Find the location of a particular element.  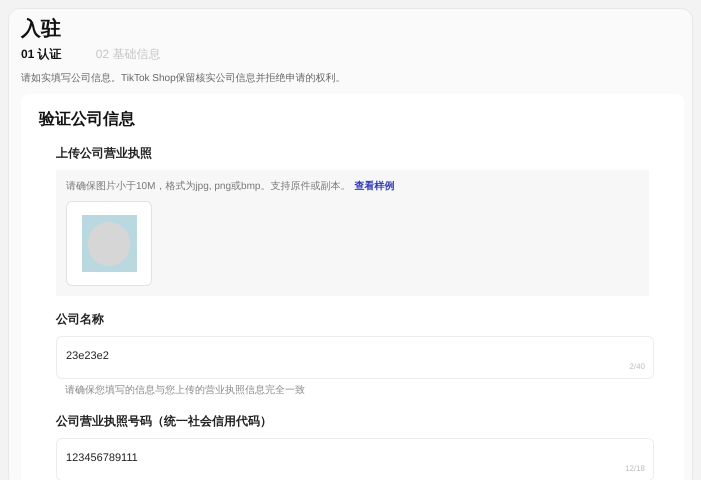

field-label: 公司名称 is located at coordinates (80, 319).